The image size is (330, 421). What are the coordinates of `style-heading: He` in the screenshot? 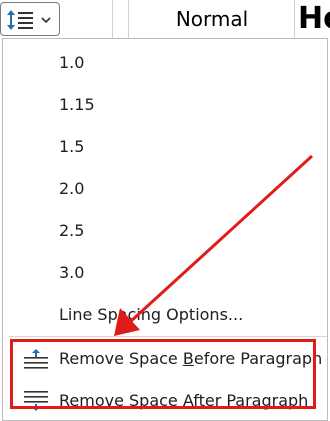 It's located at (314, 20).